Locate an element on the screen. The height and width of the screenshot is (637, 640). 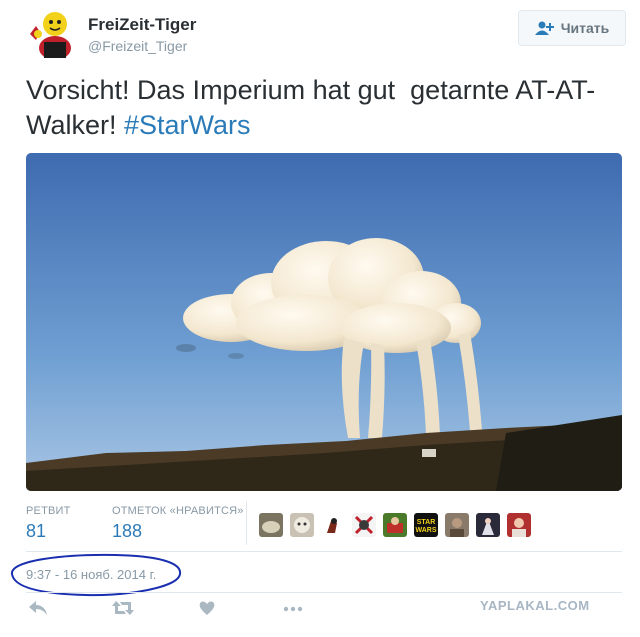
reply-icon is located at coordinates (38, 610).